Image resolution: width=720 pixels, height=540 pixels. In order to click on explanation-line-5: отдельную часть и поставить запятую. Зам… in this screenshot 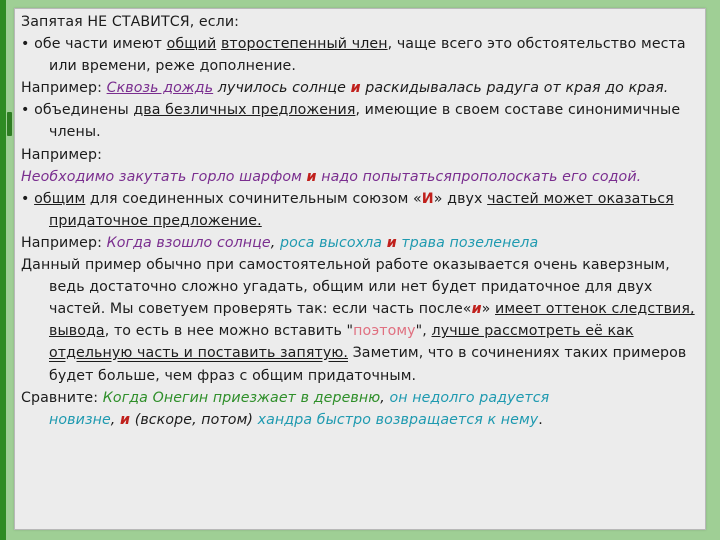, I will do `click(357, 353)`.